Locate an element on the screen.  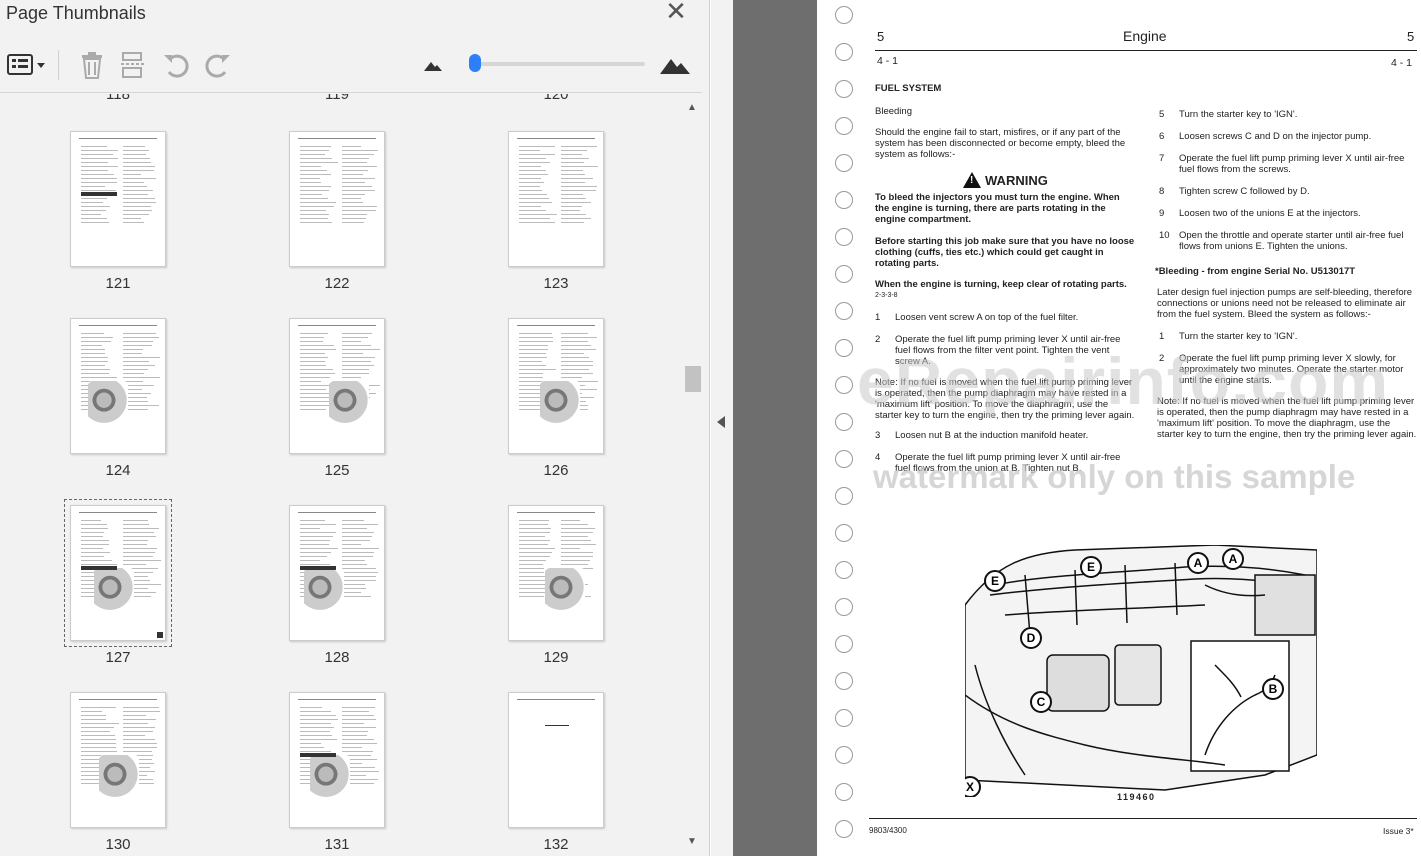
step-text-line: flows from unions E. Tighten the unions. is located at coordinates (1263, 246).